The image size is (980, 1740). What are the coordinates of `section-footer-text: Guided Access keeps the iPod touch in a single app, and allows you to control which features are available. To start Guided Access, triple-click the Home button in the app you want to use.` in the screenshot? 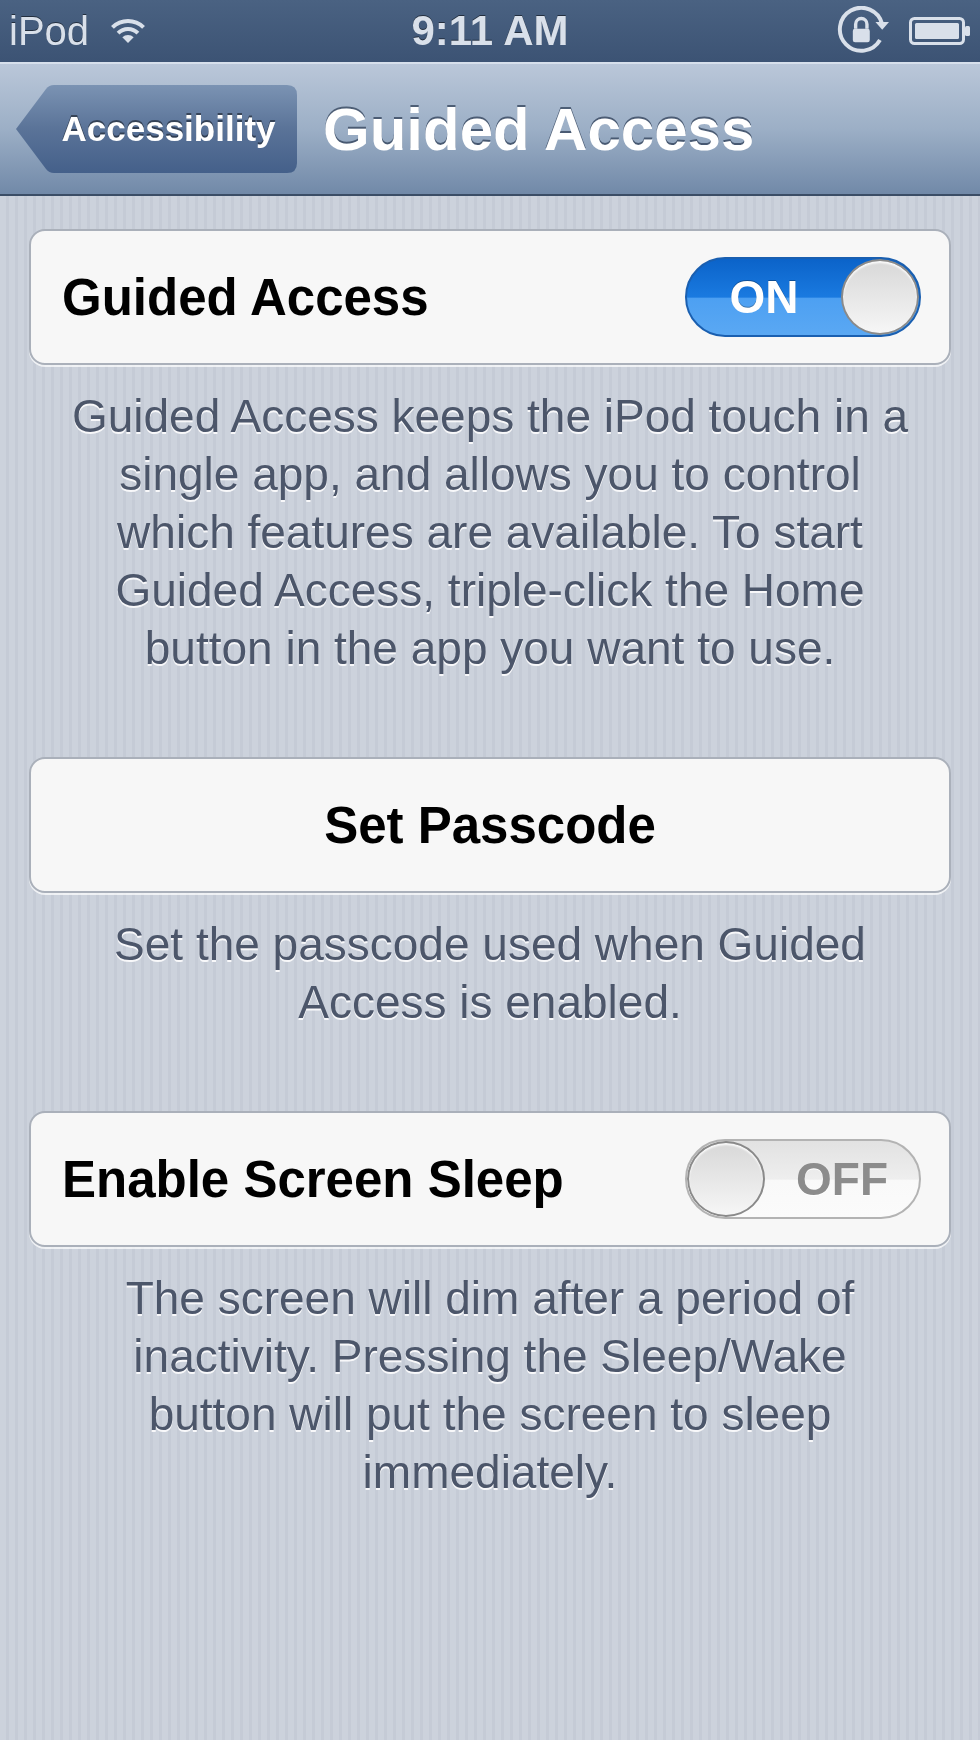 It's located at (490, 532).